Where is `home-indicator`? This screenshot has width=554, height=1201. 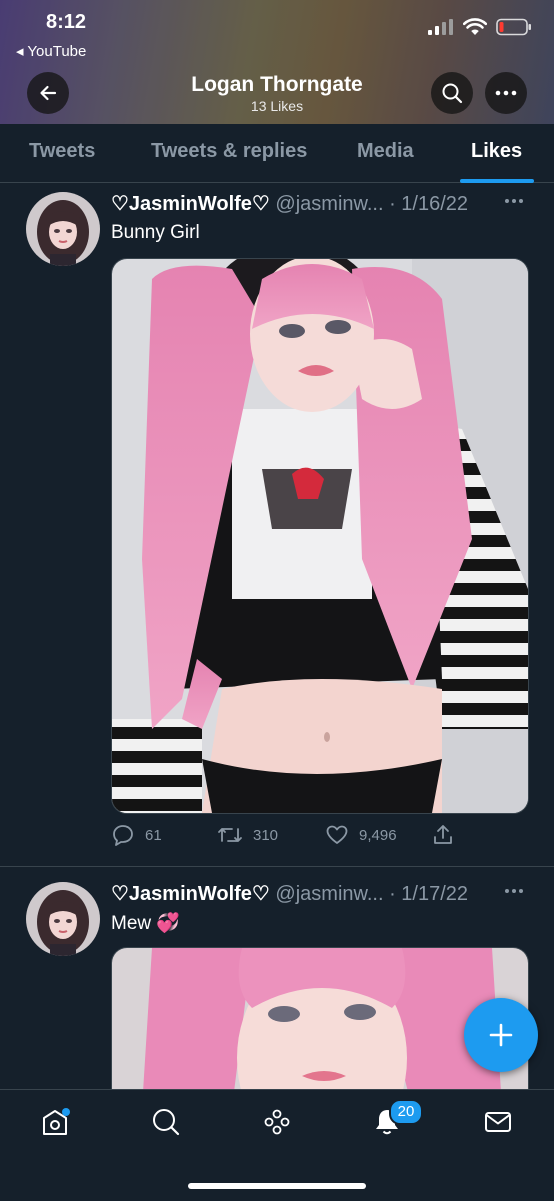
home-indicator is located at coordinates (277, 1186).